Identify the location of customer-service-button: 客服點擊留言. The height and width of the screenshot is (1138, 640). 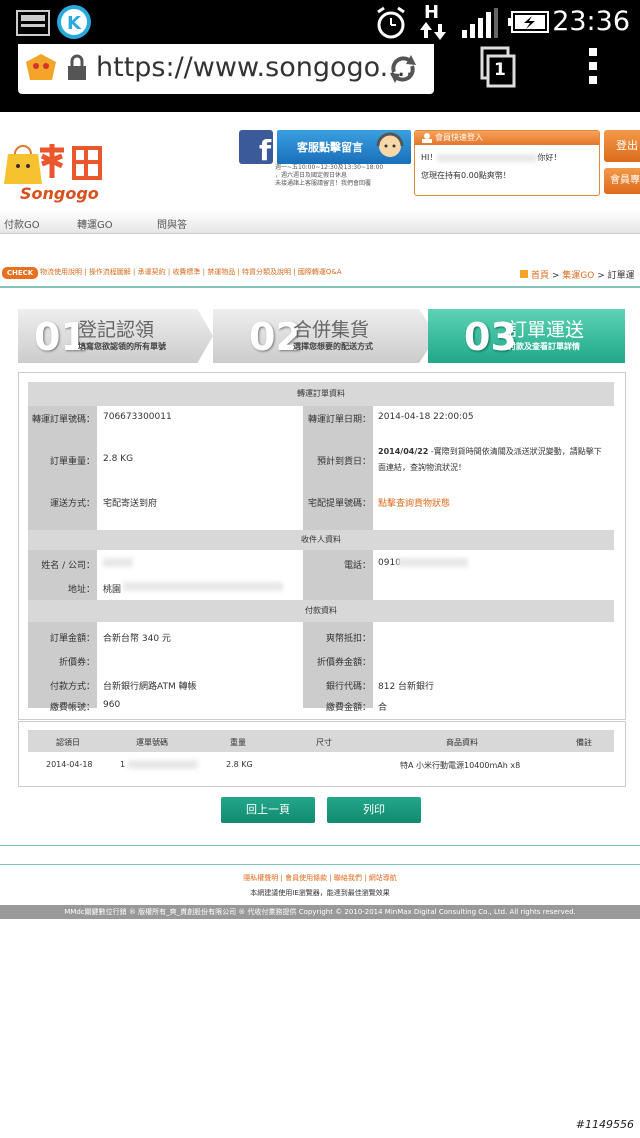
(344, 147).